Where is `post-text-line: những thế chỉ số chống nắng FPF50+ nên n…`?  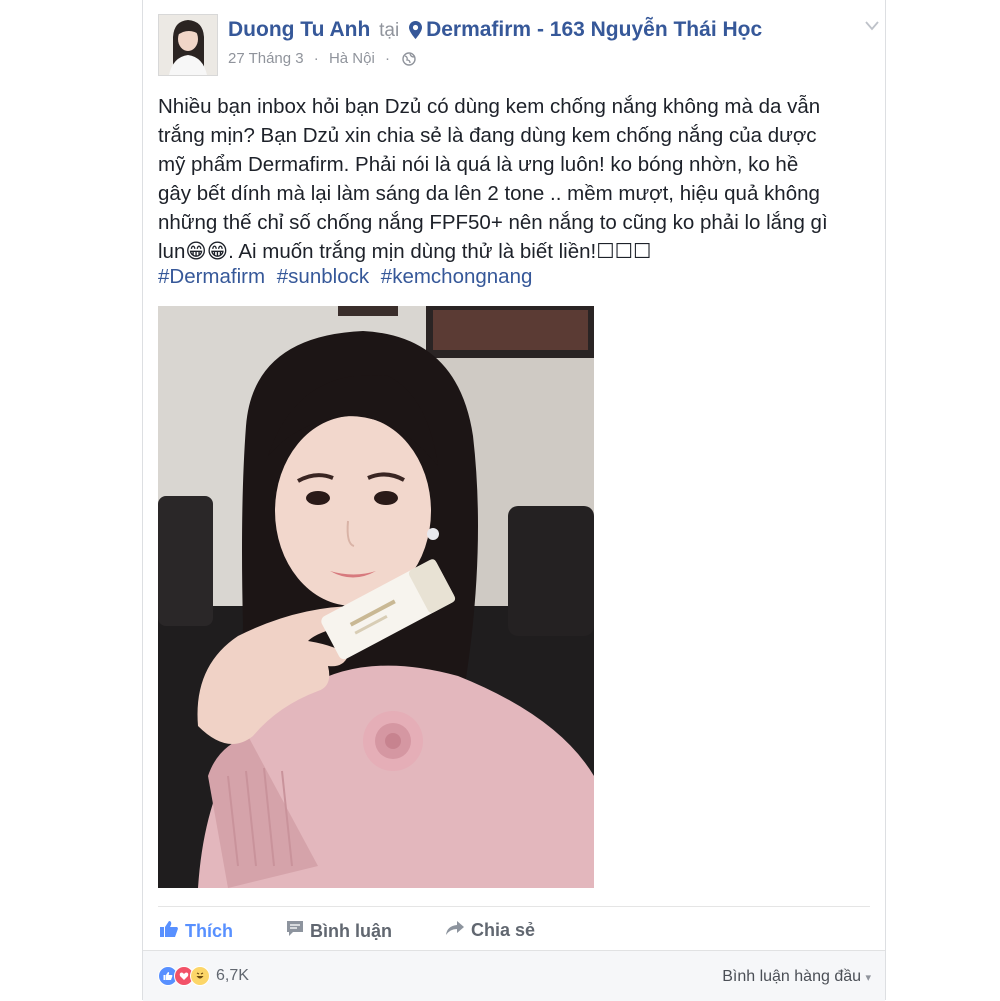 post-text-line: những thế chỉ số chống nắng FPF50+ nên n… is located at coordinates (493, 222).